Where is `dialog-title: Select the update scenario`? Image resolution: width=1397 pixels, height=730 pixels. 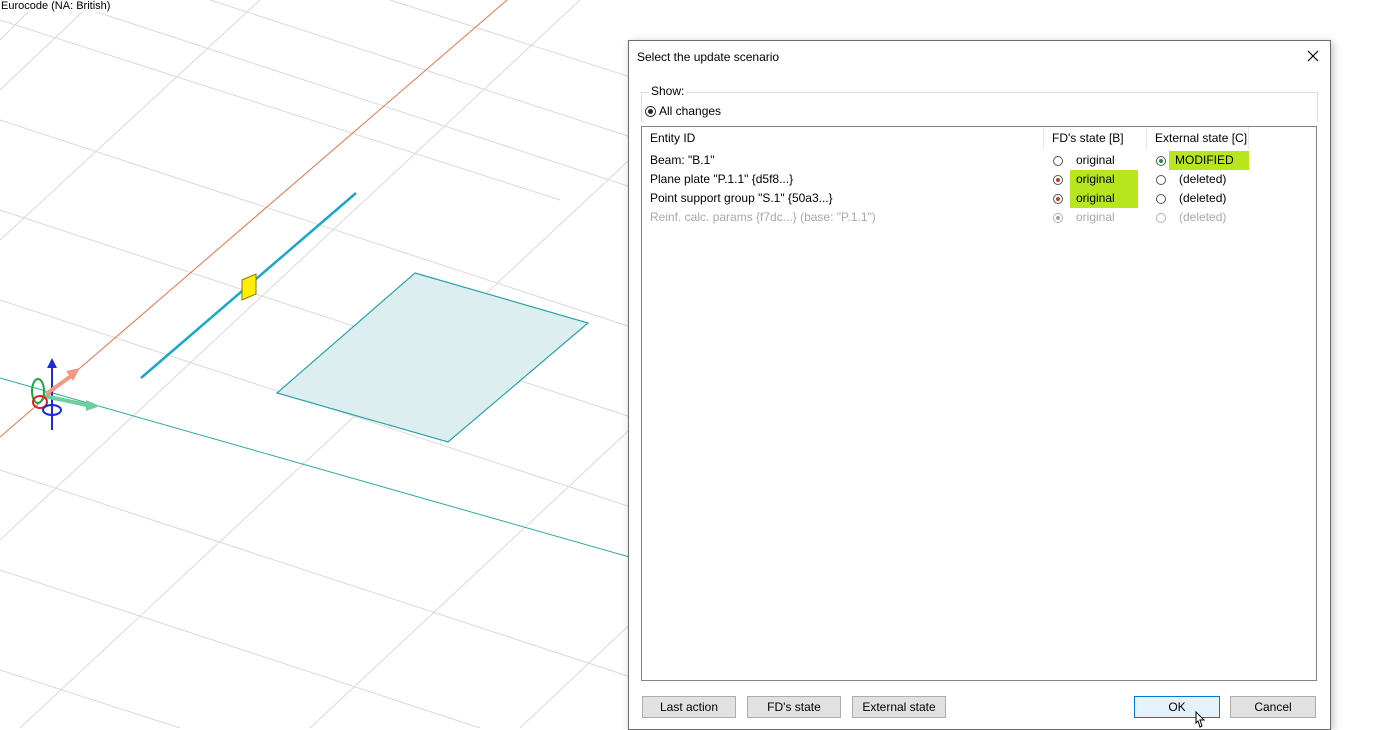 dialog-title: Select the update scenario is located at coordinates (708, 57).